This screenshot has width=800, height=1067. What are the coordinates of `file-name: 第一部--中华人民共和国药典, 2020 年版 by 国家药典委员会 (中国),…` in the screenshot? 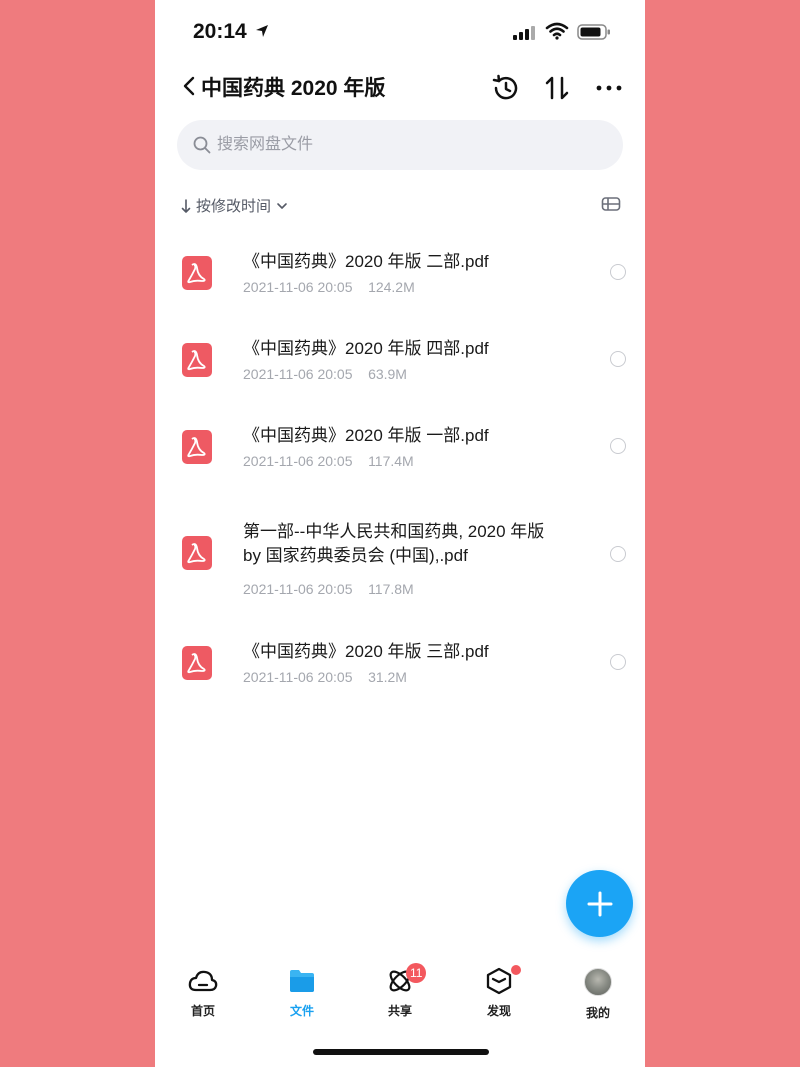 It's located at (394, 543).